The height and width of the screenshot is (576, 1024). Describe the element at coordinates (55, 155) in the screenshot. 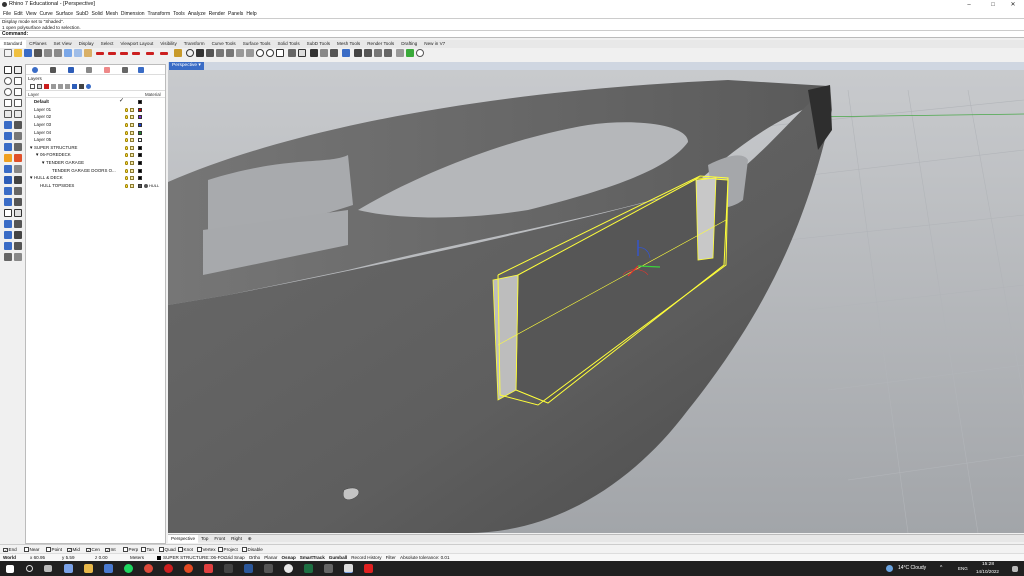

I see `layer-name: 06-FOREDECK` at that location.